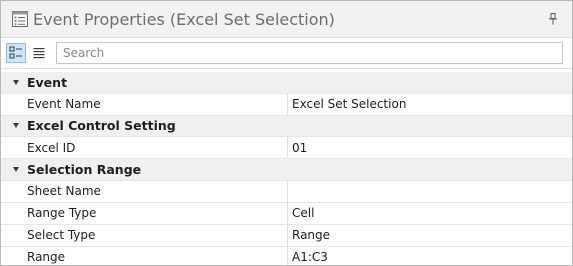 The image size is (573, 266). I want to click on category-excel-control-setting: Excel Control Setting, so click(286, 126).